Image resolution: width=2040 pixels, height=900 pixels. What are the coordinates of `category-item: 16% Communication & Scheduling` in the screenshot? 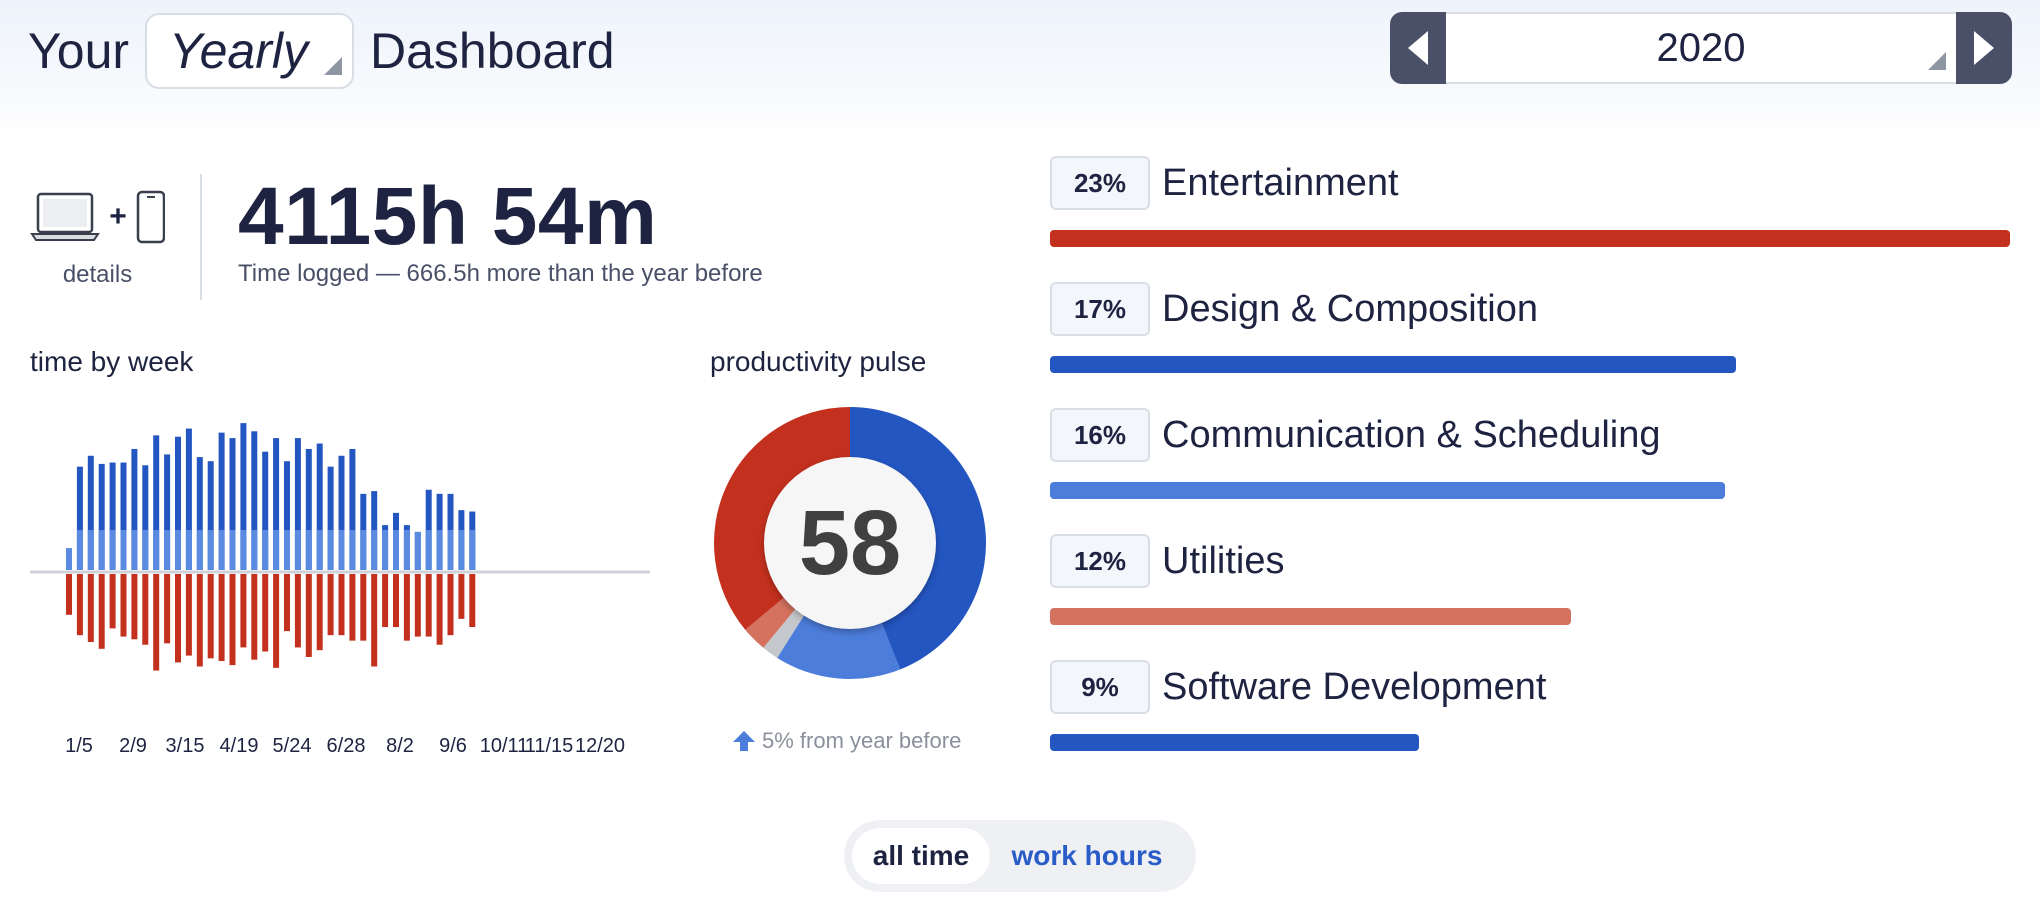 It's located at (1387, 453).